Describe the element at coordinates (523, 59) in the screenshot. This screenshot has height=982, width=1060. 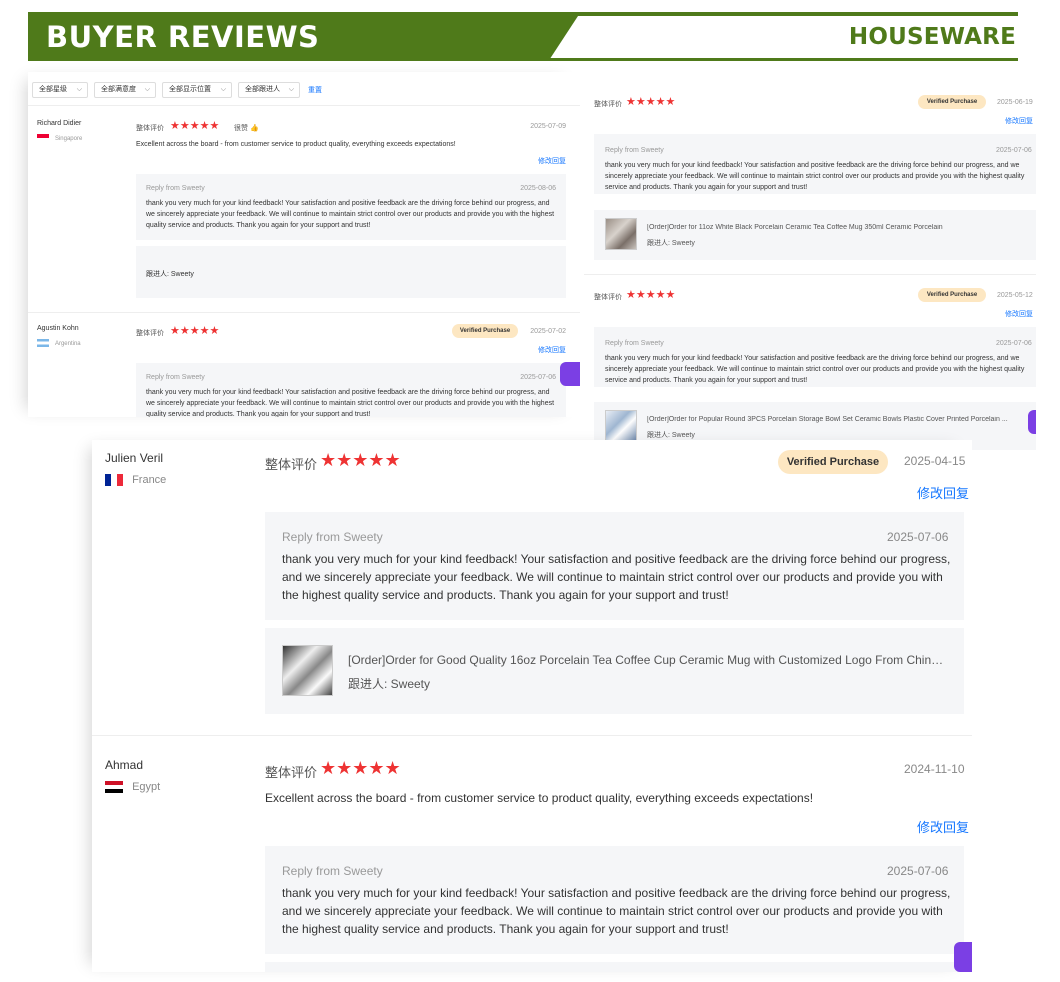
I see `banner-bottom-rule` at that location.